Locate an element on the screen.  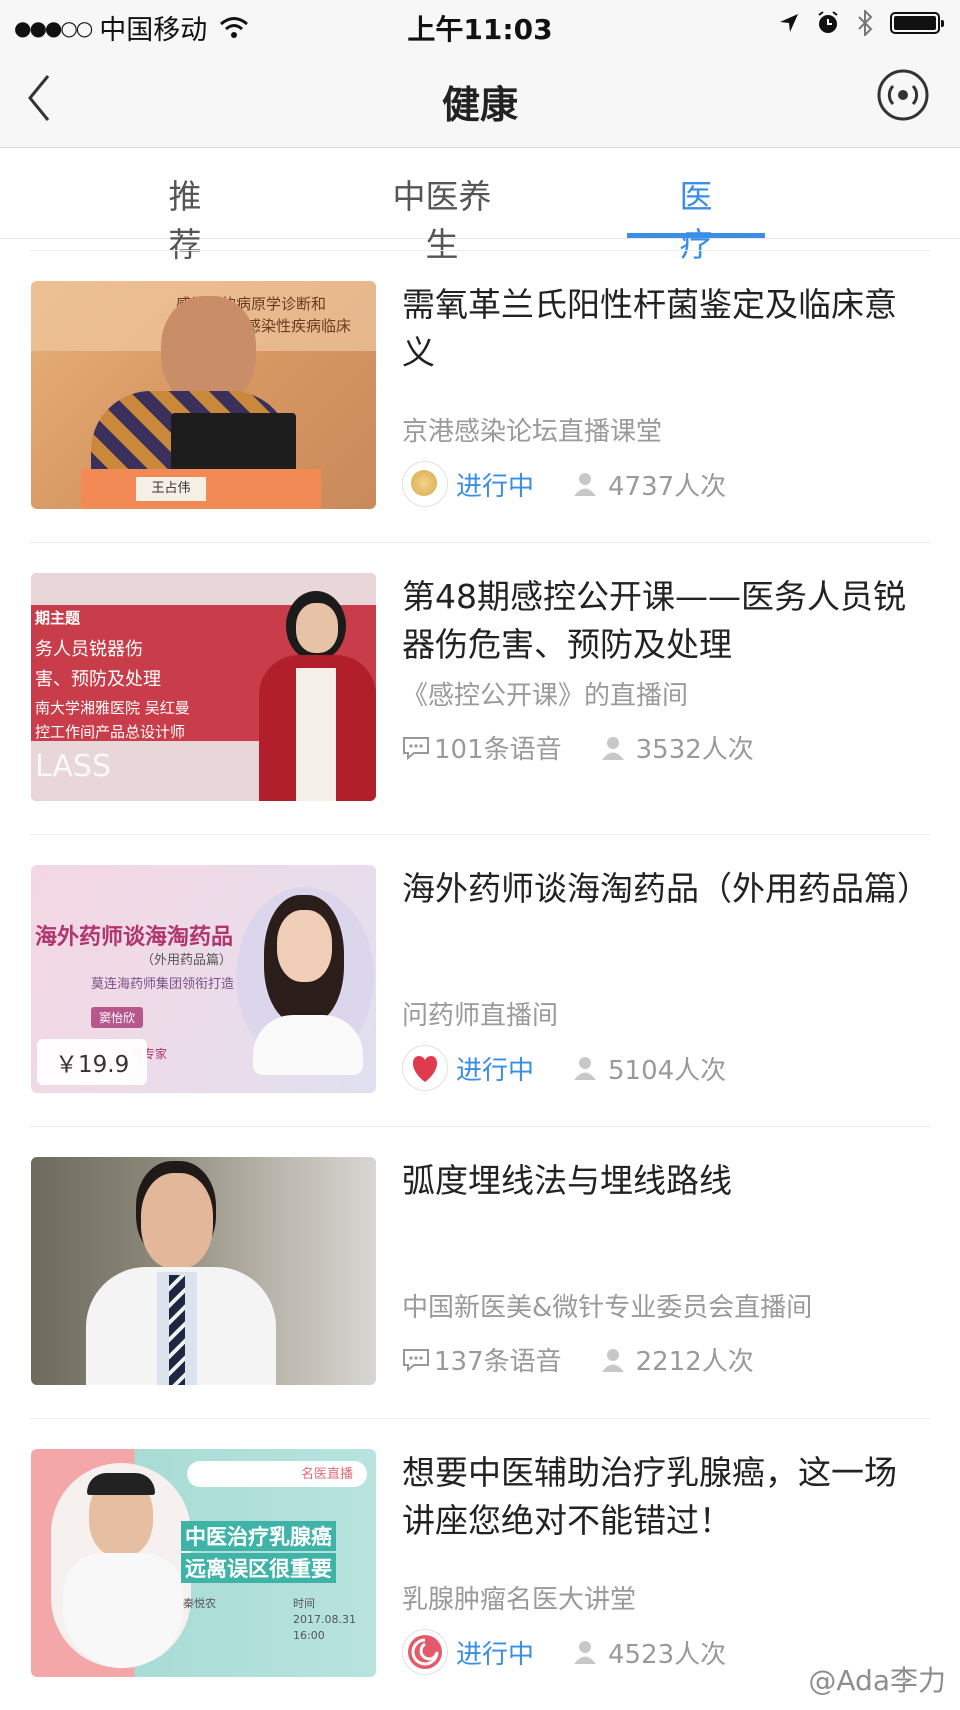
swirl-logo-icon is located at coordinates (425, 1652).